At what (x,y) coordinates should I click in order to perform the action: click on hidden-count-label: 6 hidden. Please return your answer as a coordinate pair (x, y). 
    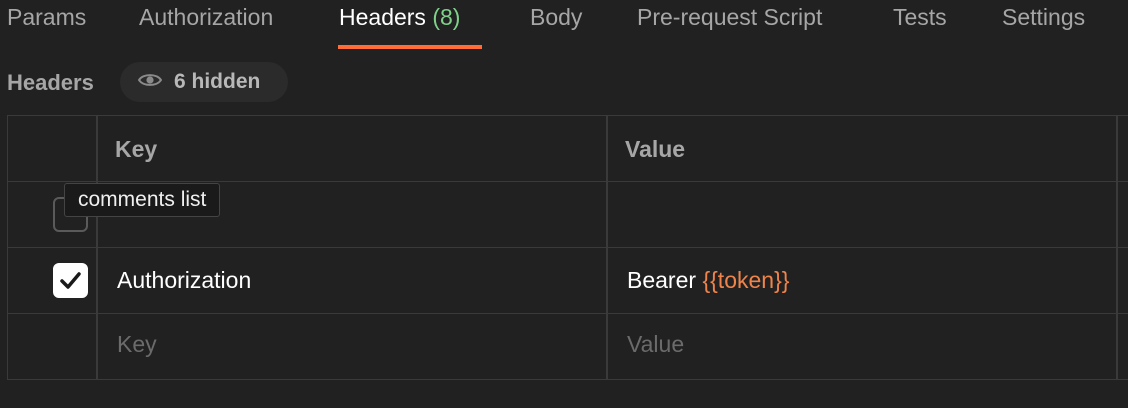
    Looking at the image, I should click on (217, 81).